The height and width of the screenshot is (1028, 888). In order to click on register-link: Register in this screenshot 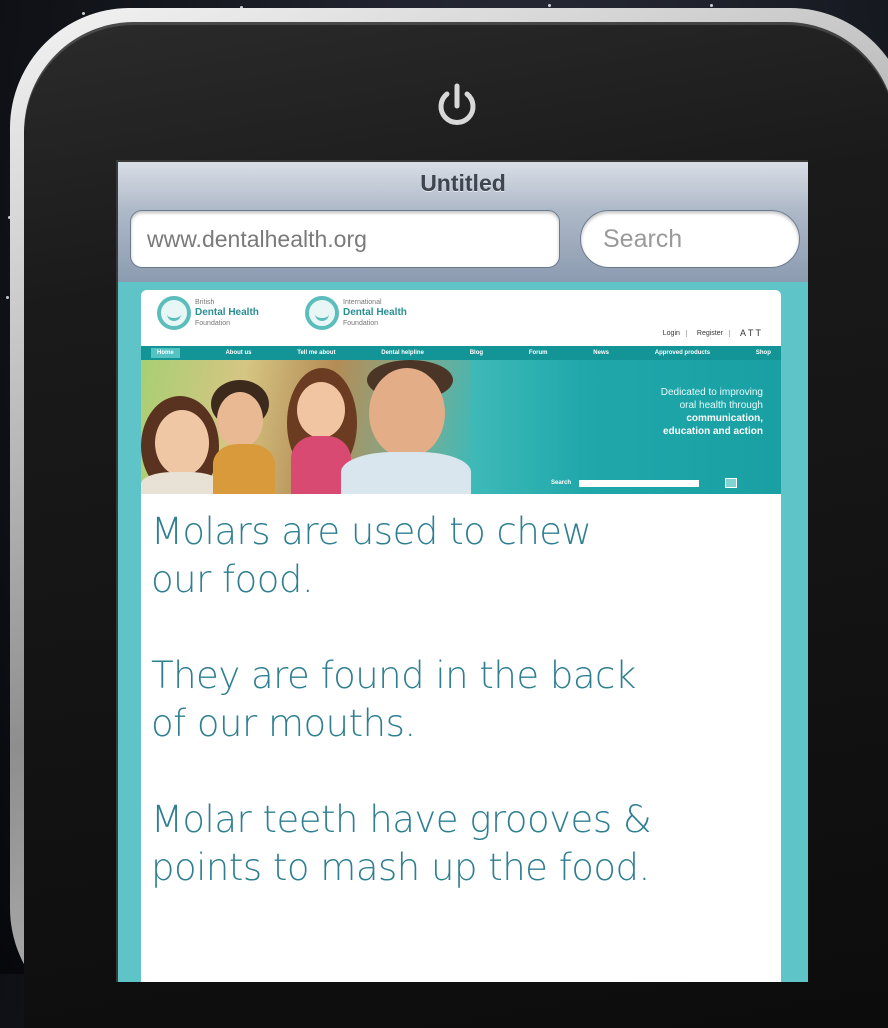, I will do `click(713, 333)`.